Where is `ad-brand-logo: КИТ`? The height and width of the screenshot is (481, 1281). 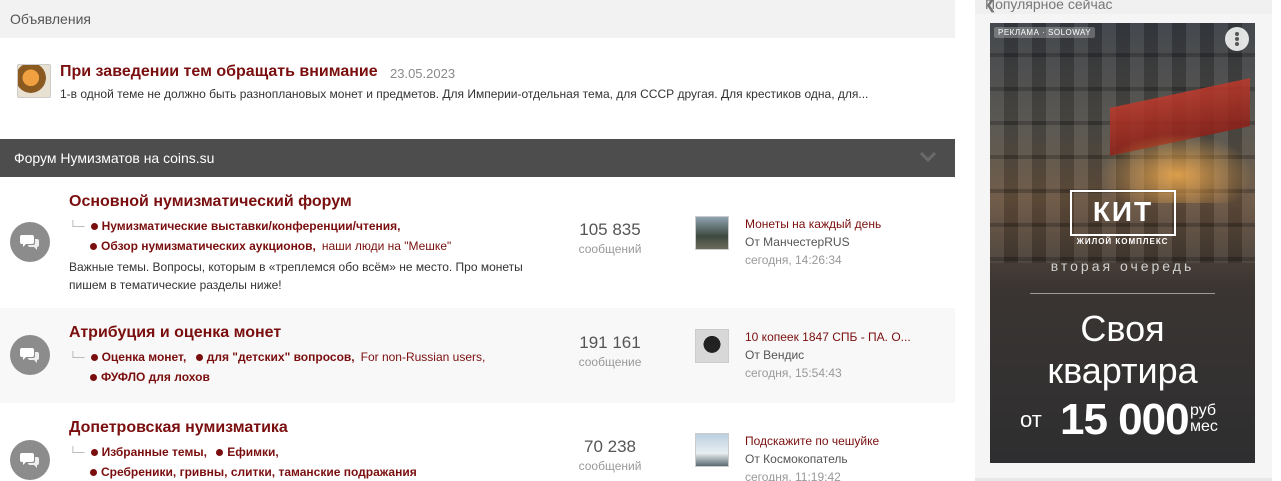 ad-brand-logo: КИТ is located at coordinates (1123, 213).